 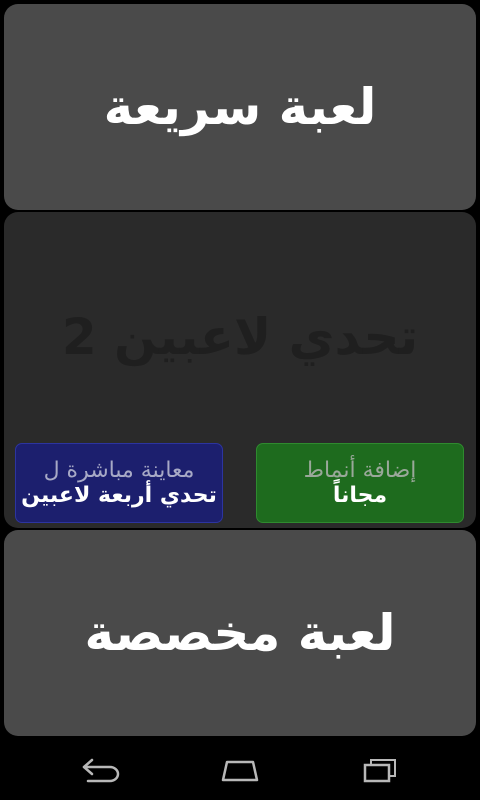 I want to click on home-icon, so click(x=240, y=771).